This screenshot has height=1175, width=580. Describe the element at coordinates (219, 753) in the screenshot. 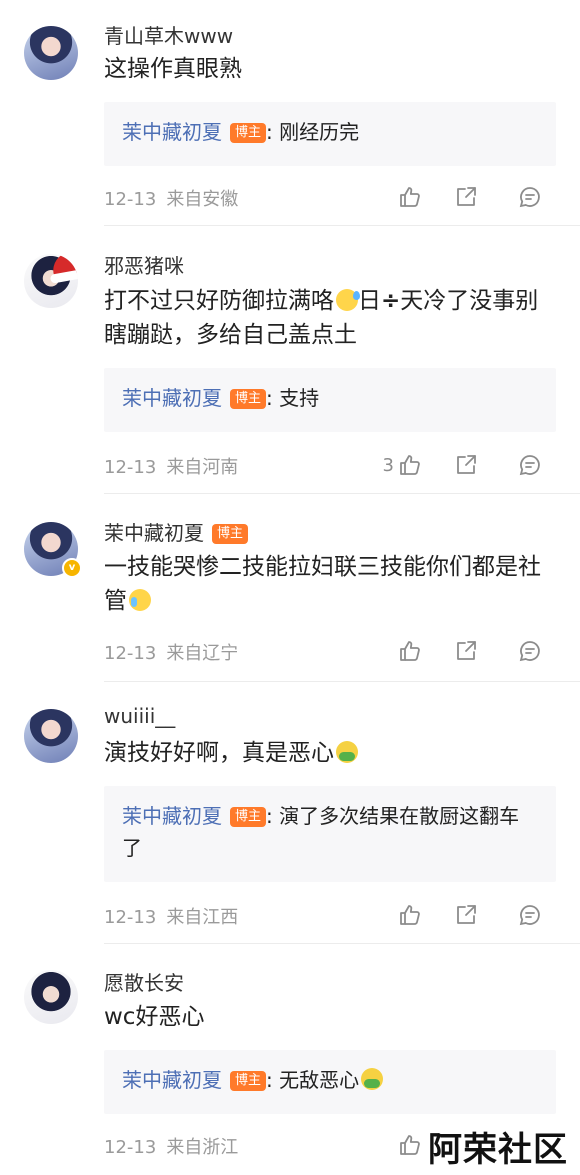

I see `comment-text-body: 演技好好啊，真是恶心` at that location.